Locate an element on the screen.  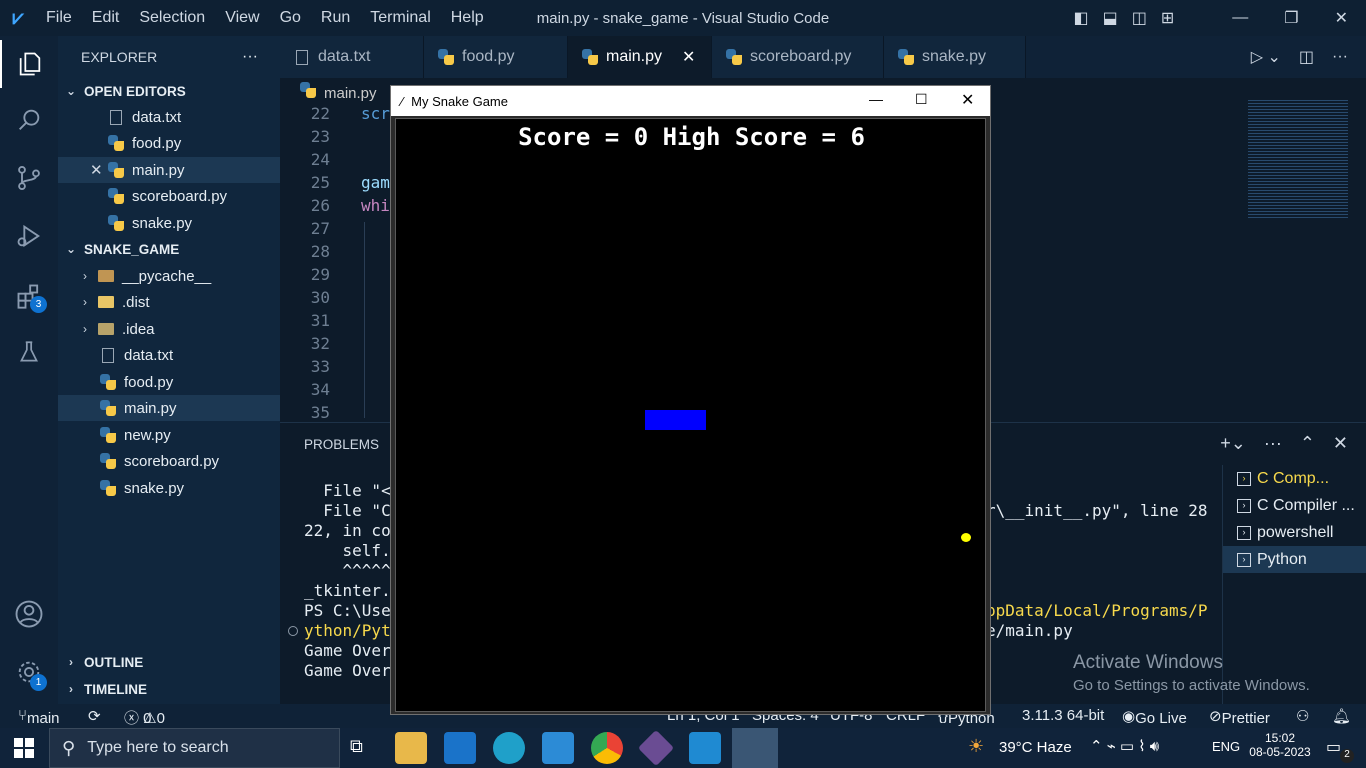
terminal-line: Game Over is located at coordinates (347, 670).